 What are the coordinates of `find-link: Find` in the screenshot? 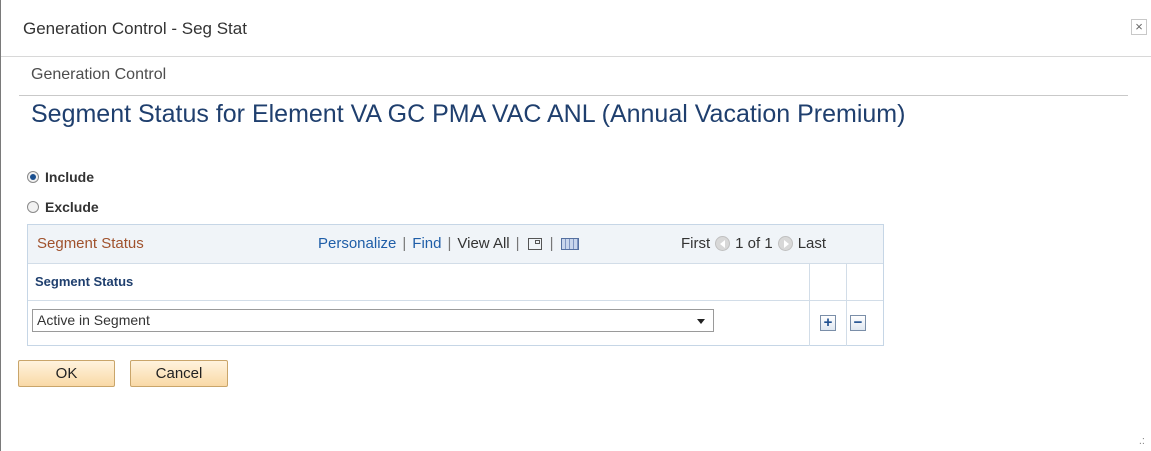 It's located at (426, 243).